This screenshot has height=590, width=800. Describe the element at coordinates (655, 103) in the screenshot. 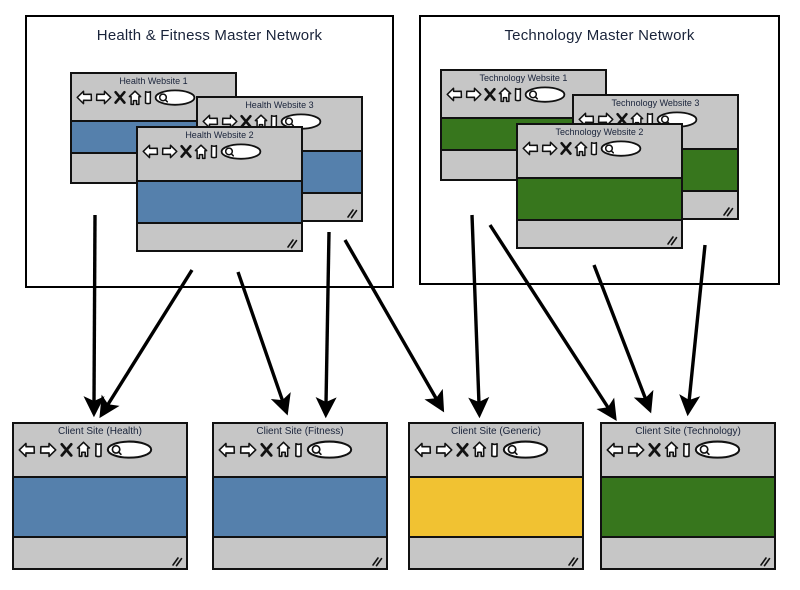

I see `window-title: Technology Website 3` at that location.